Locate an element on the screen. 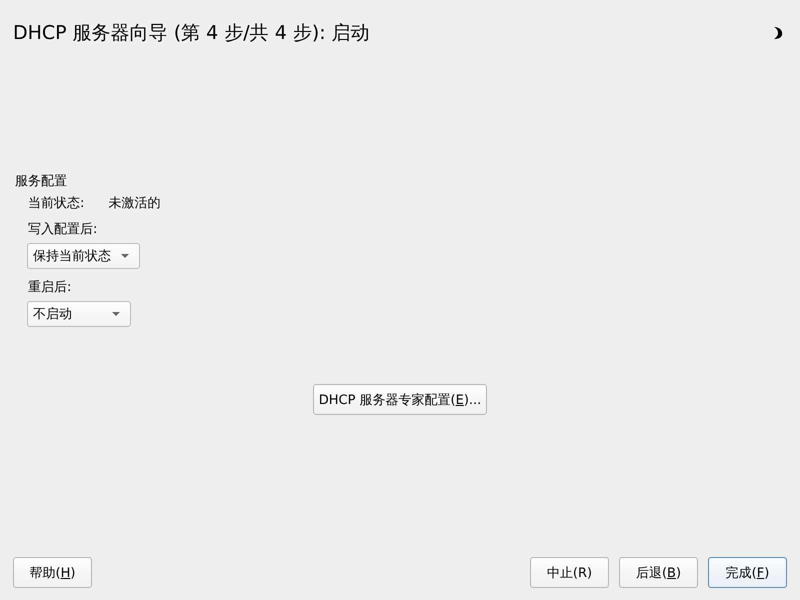 The height and width of the screenshot is (600, 800). section-title: 服务配置 is located at coordinates (41, 181).